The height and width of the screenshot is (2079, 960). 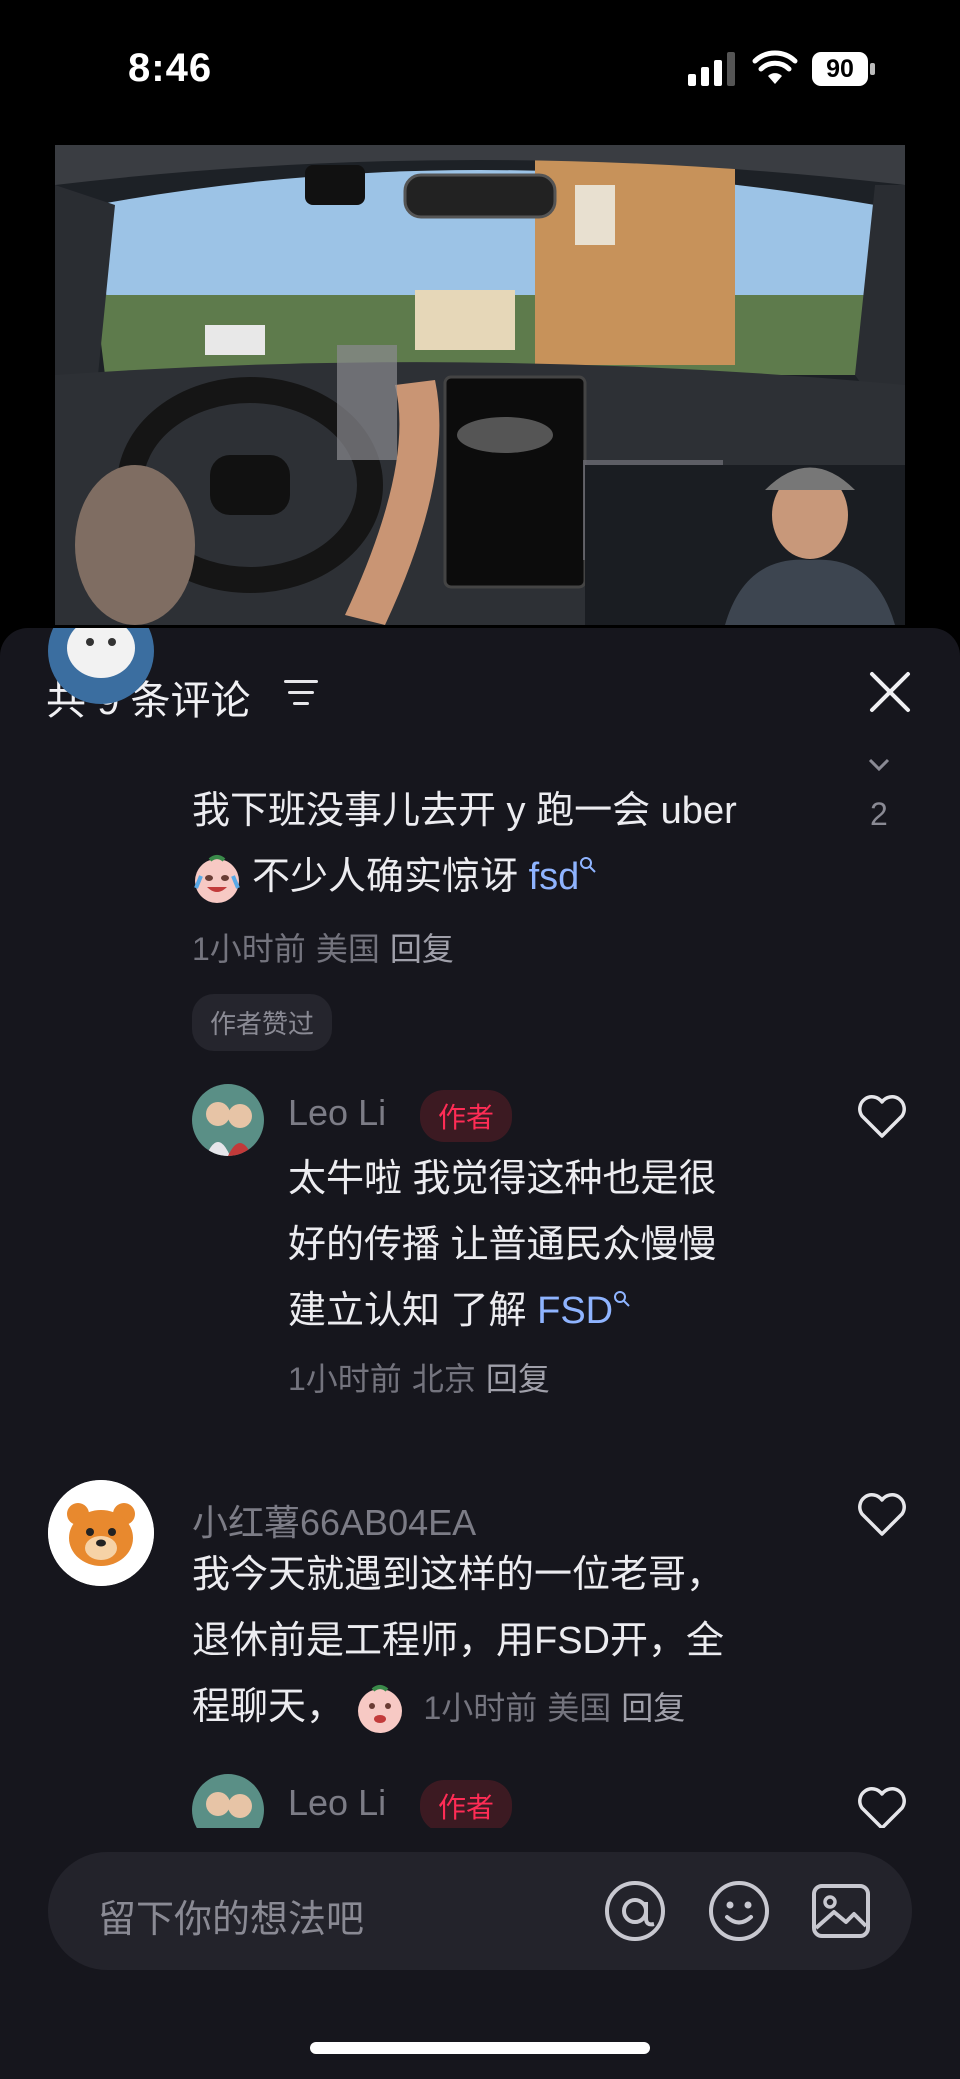 I want to click on comment-line: 程聊天， 1小时前 美国 回复, so click(x=512, y=1707).